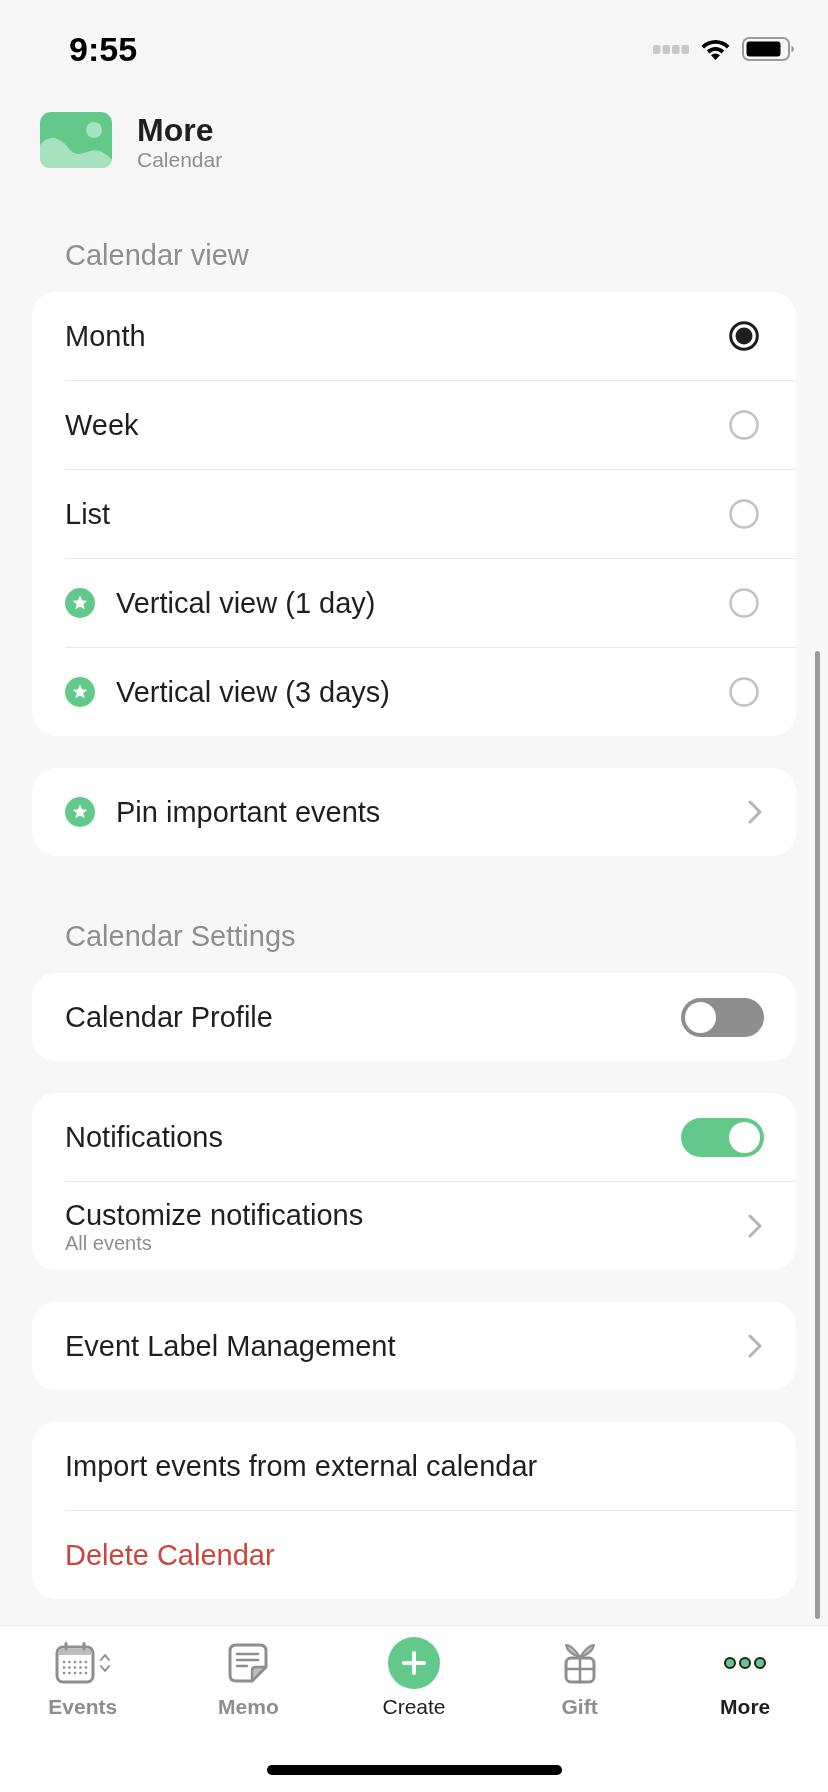  I want to click on signal-icon, so click(671, 49).